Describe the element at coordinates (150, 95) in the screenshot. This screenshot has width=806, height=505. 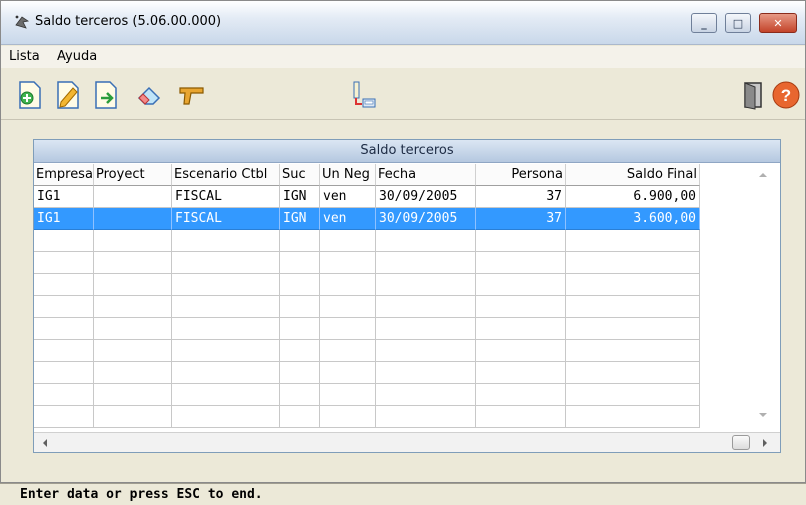
I see `eraser-icon` at that location.